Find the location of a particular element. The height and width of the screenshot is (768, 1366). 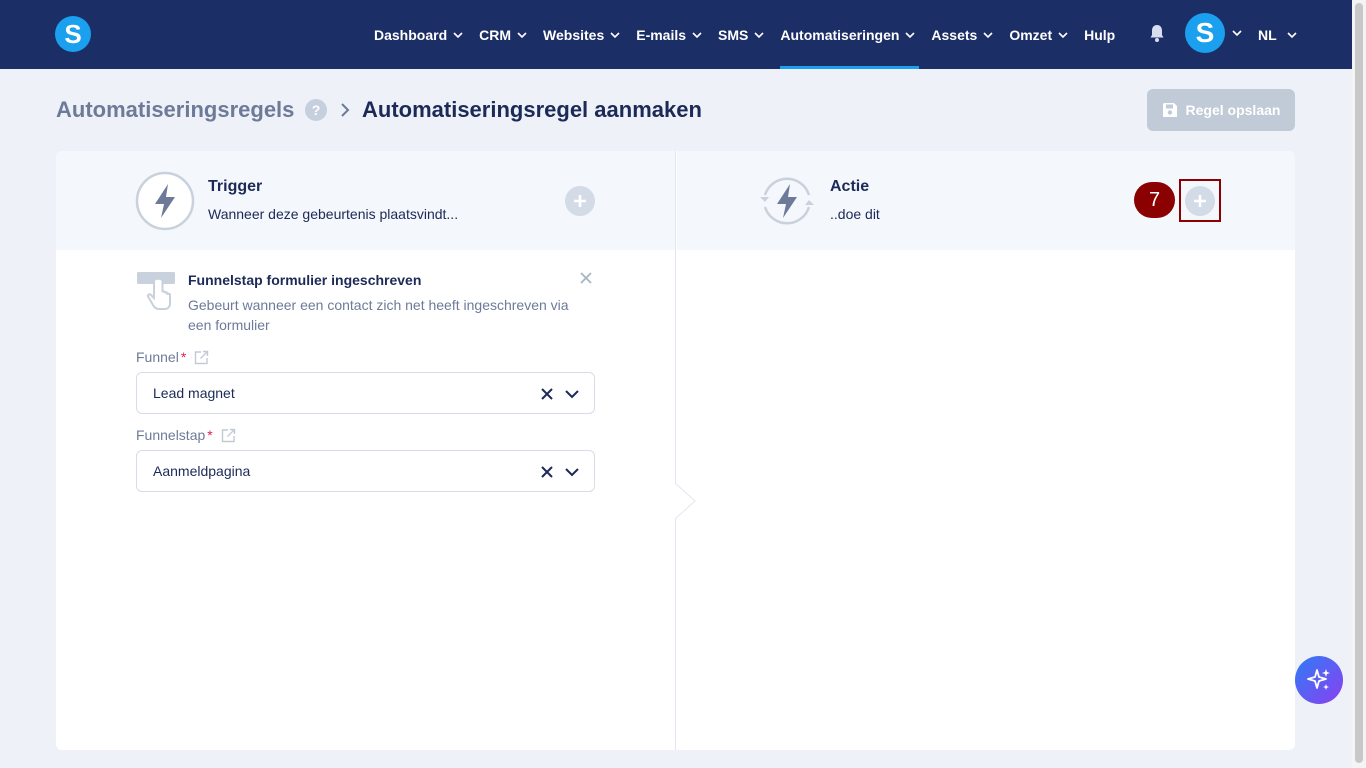

nav-item-label: SMS is located at coordinates (733, 34).